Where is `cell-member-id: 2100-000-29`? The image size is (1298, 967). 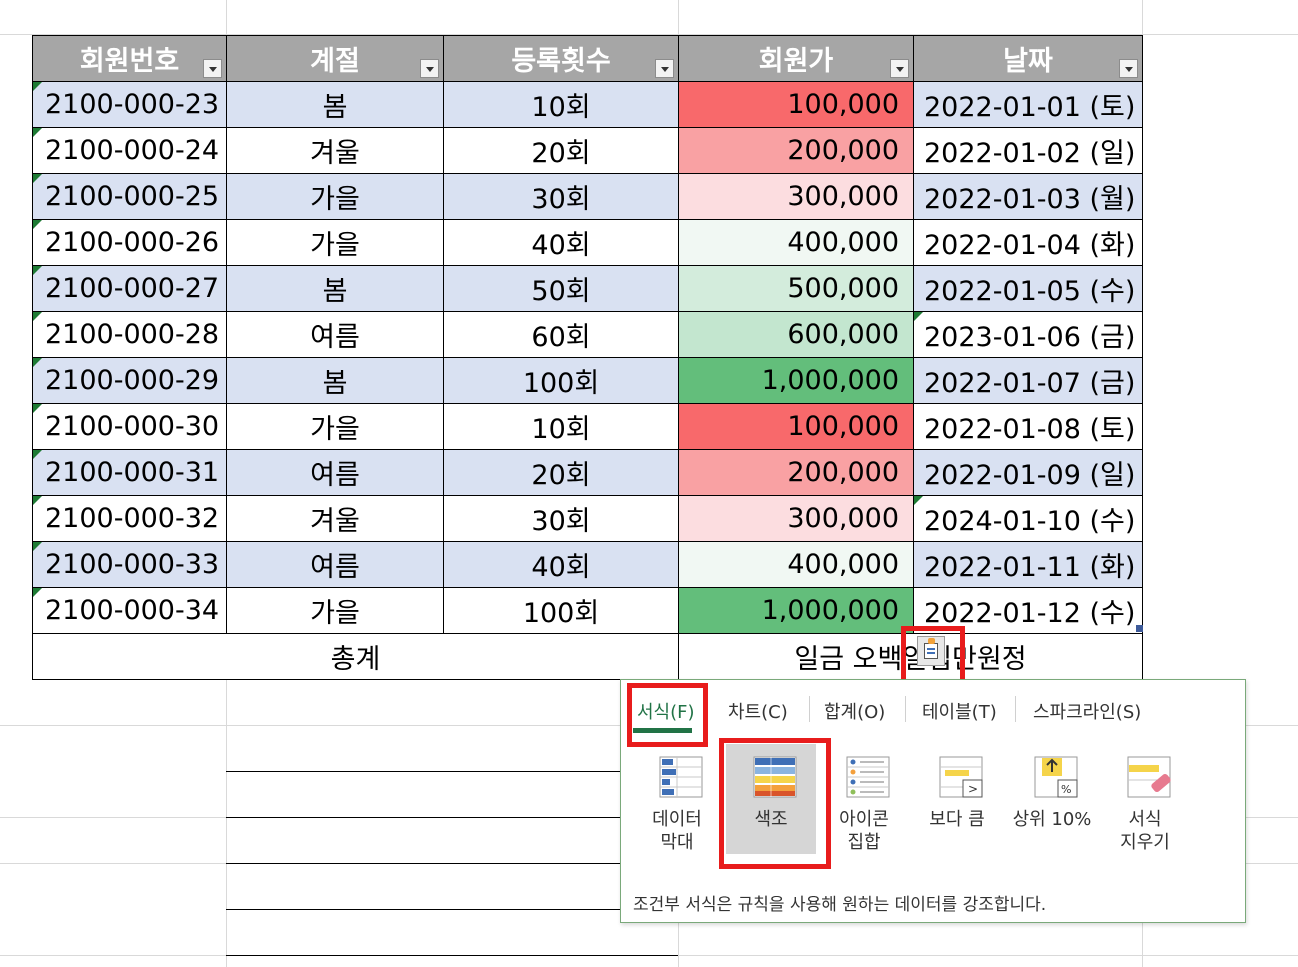
cell-member-id: 2100-000-29 is located at coordinates (129, 380).